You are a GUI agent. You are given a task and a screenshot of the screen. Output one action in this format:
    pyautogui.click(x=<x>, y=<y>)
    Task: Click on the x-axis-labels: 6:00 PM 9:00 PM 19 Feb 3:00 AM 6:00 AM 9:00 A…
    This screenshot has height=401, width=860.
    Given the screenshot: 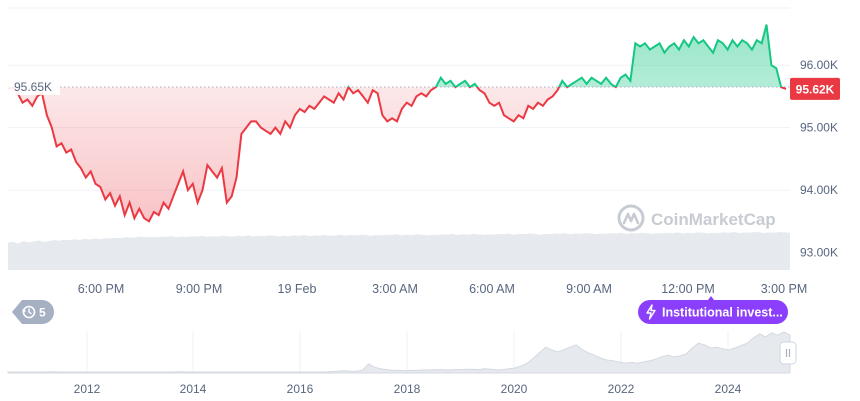 What is the action you would take?
    pyautogui.click(x=443, y=289)
    